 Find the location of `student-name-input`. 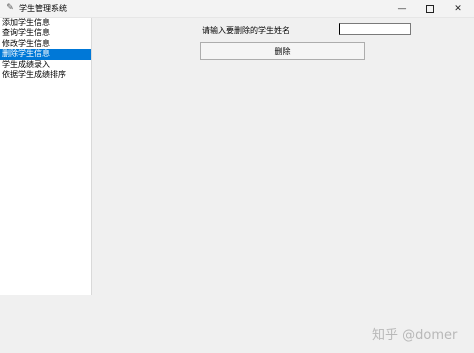

student-name-input is located at coordinates (375, 29).